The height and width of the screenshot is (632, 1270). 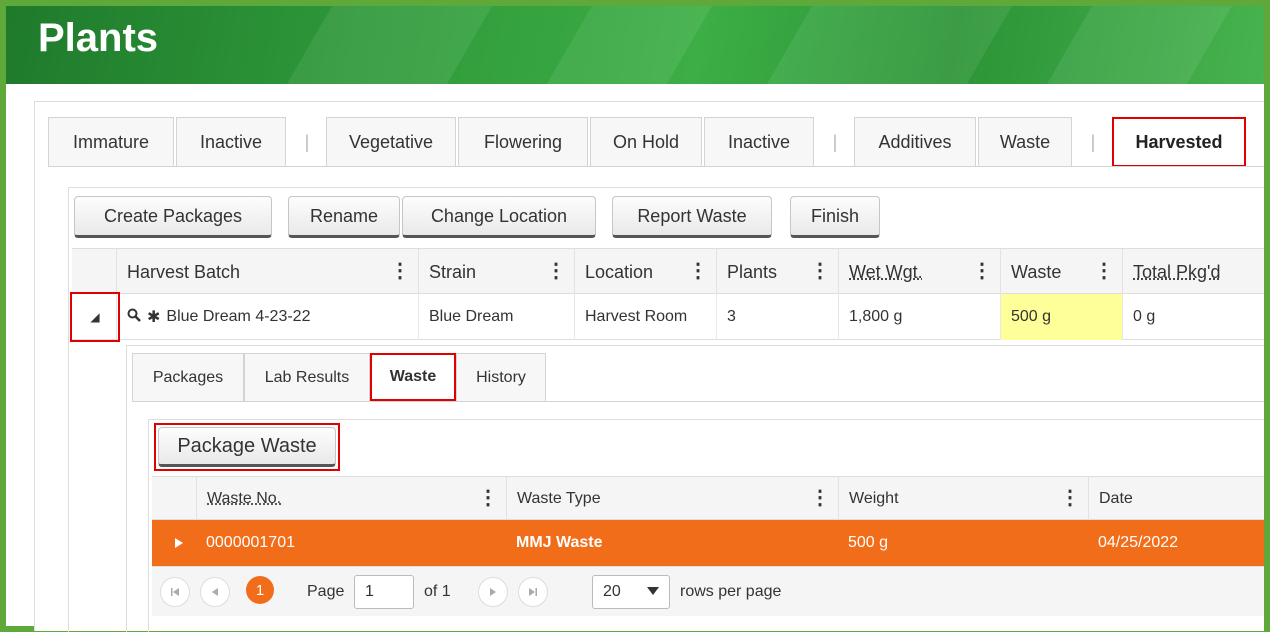 I want to click on page-label: Page, so click(x=326, y=591).